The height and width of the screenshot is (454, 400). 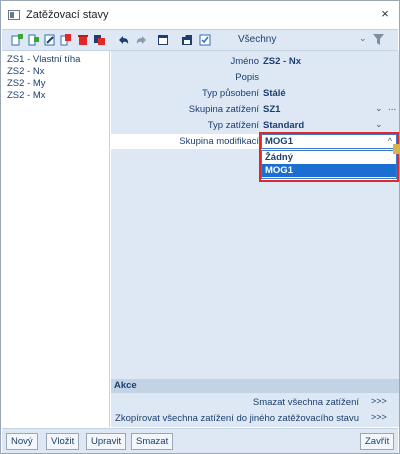 What do you see at coordinates (106, 441) in the screenshot?
I see `edit-button: Upravit` at bounding box center [106, 441].